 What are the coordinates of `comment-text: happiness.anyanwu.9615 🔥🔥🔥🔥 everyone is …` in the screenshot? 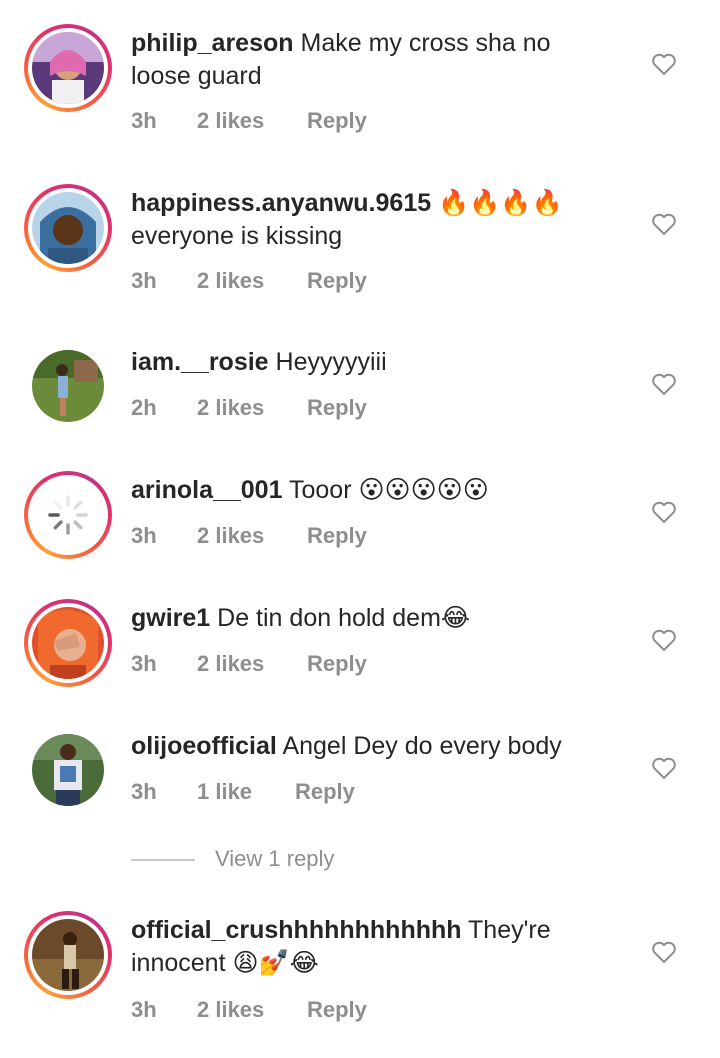 It's located at (371, 220).